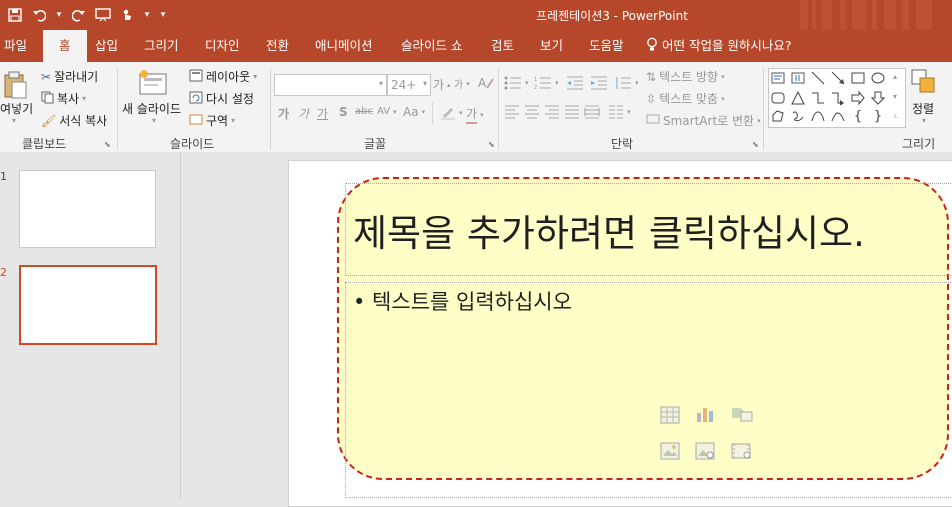  Describe the element at coordinates (69, 76) in the screenshot. I see `cut-button: ✂ 잘라내기` at that location.